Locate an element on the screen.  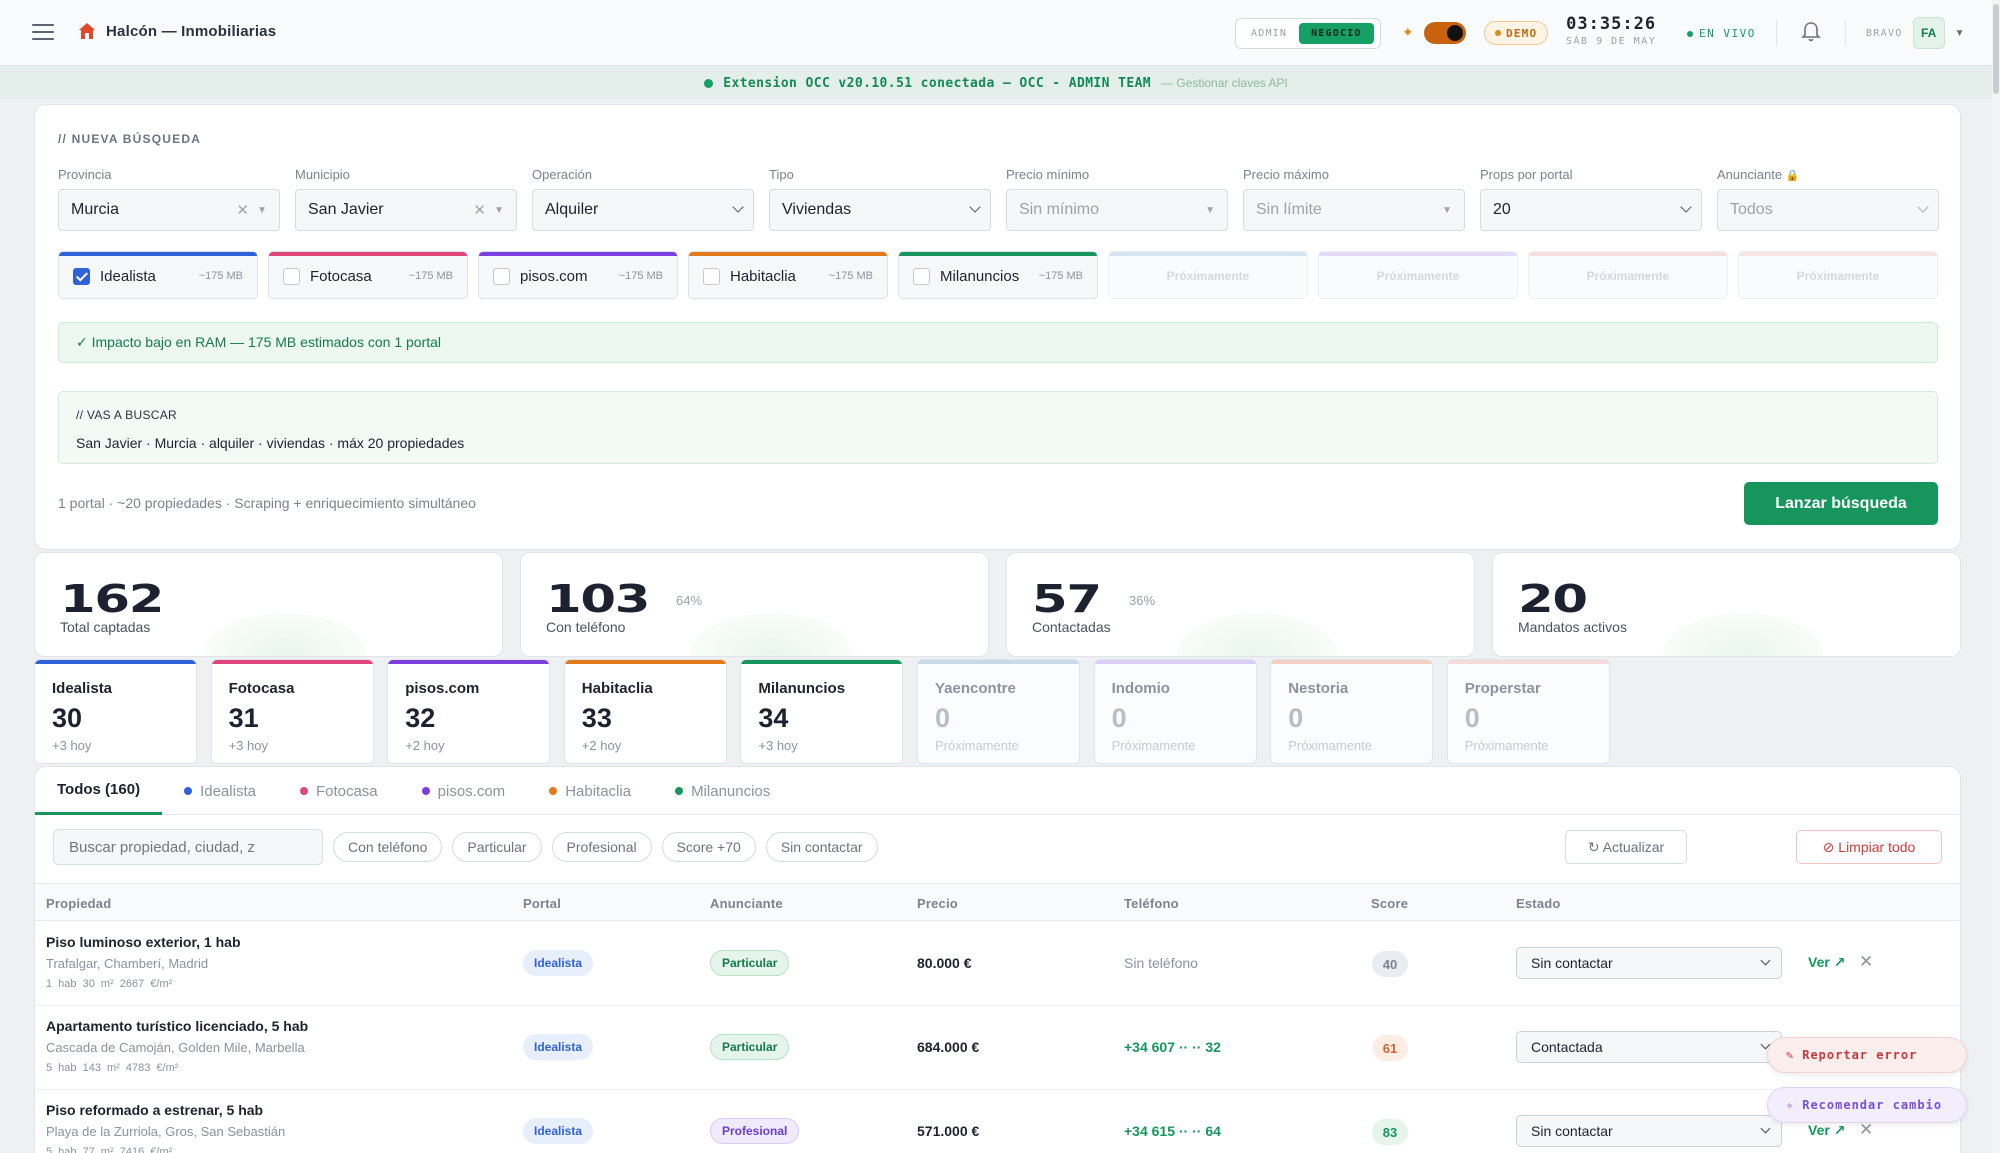
filter-chip: Profesional is located at coordinates (601, 847).